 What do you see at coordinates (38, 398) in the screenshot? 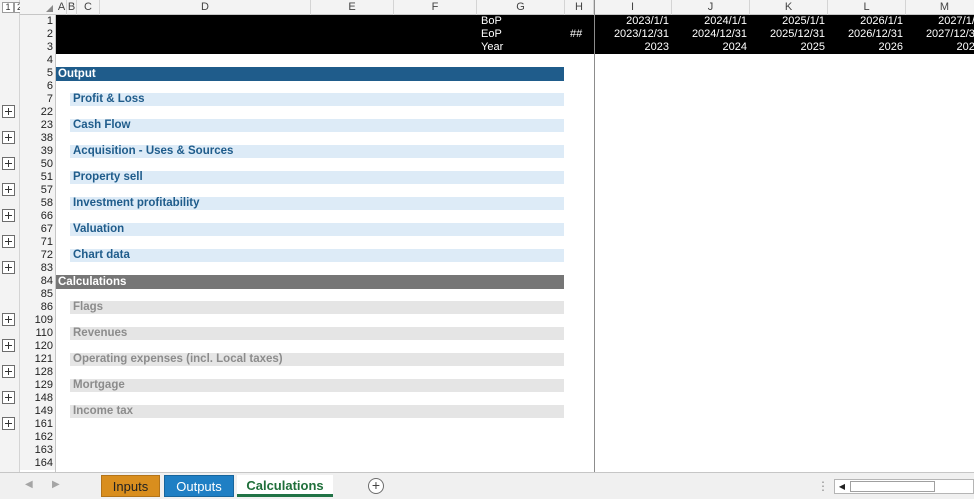
I see `row-header-148: 148` at bounding box center [38, 398].